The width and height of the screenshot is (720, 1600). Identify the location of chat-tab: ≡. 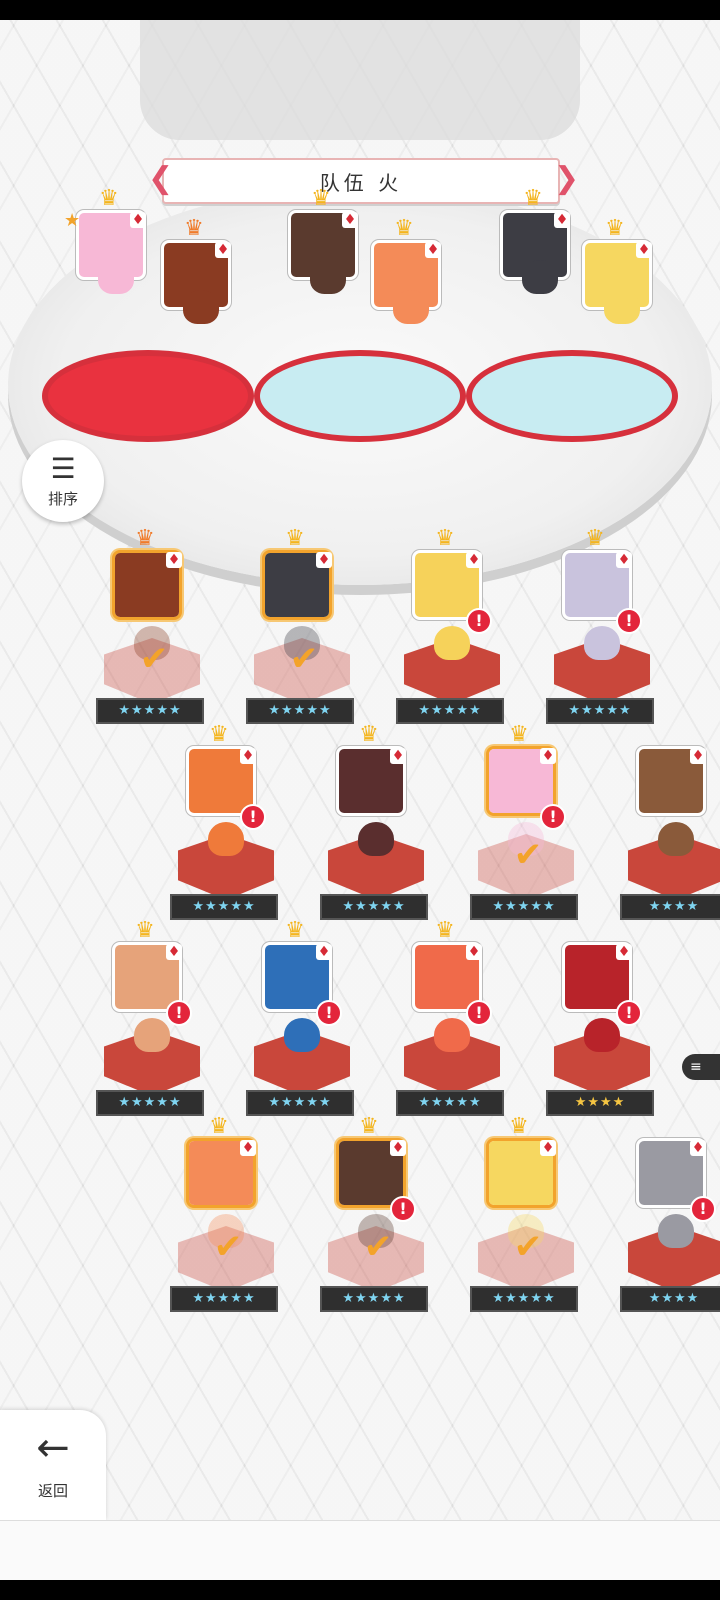
(701, 1067).